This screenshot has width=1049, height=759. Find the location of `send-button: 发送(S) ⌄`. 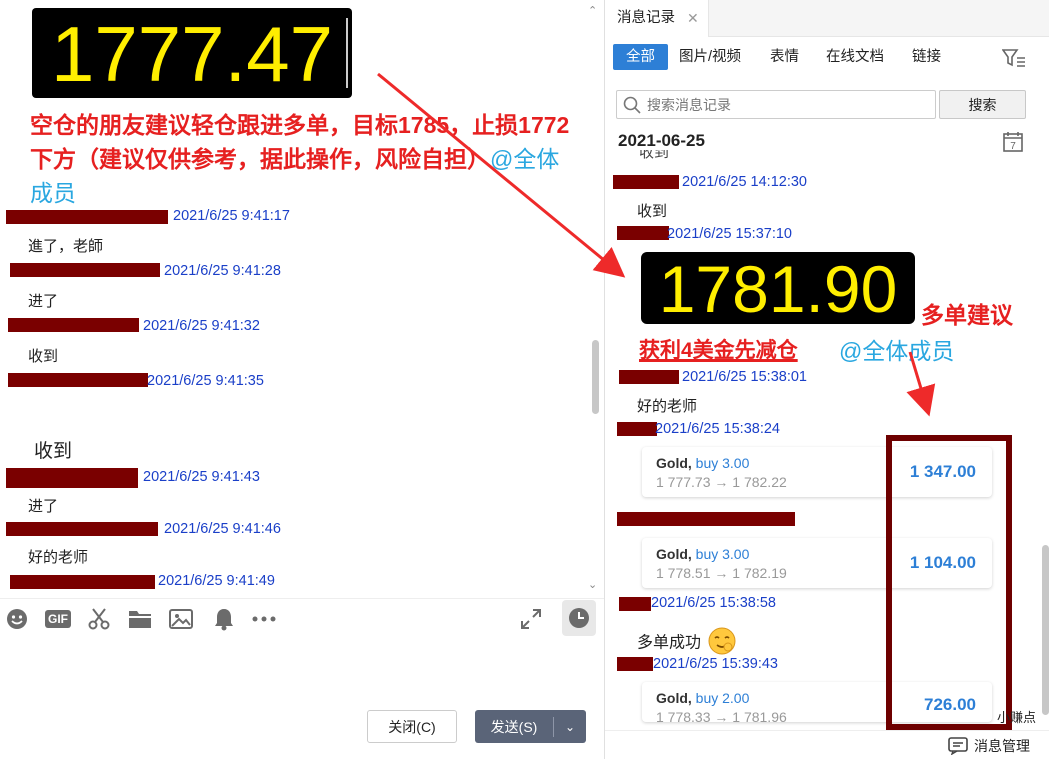

send-button: 发送(S) ⌄ is located at coordinates (530, 726).